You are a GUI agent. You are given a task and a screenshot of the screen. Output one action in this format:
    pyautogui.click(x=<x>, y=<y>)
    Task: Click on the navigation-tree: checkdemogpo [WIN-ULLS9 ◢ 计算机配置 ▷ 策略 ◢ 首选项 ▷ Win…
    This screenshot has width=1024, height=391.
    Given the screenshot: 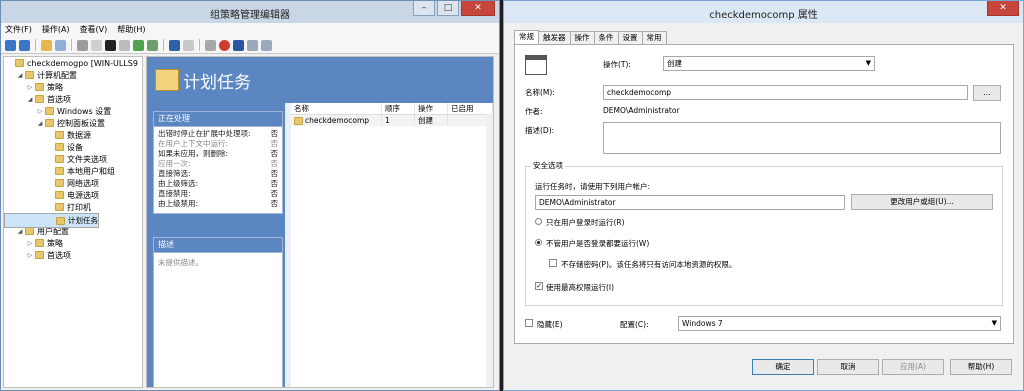 What is the action you would take?
    pyautogui.click(x=73, y=222)
    